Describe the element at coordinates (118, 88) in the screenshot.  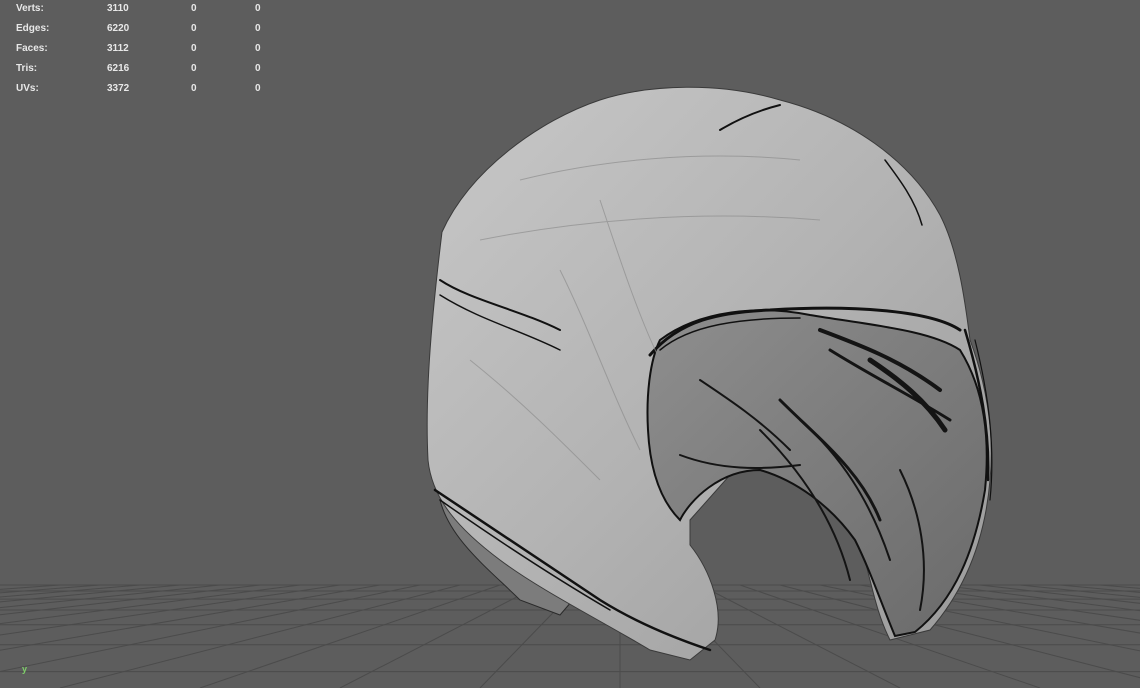
I see `hud-total: 3372` at that location.